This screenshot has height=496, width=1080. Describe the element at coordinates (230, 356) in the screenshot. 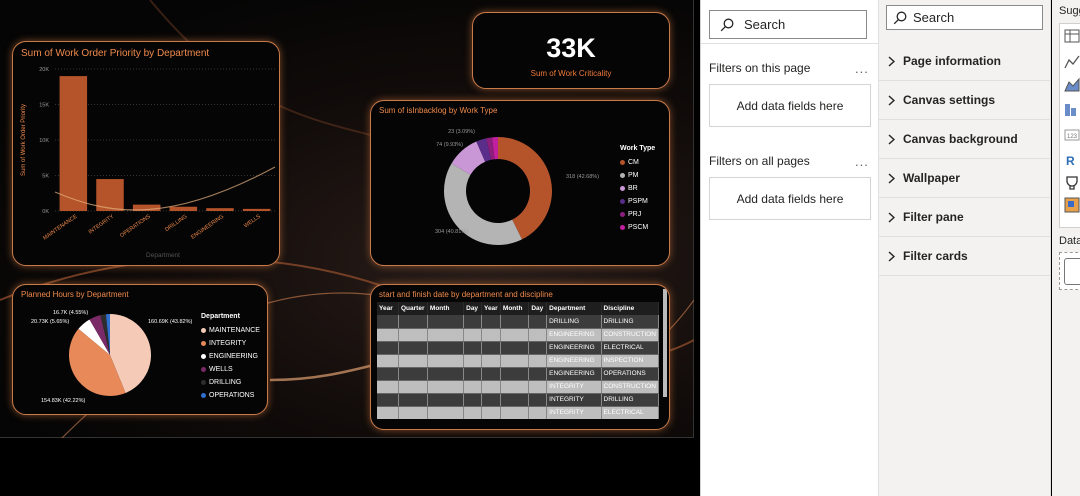

I see `legend-item: ENGINEERING` at that location.